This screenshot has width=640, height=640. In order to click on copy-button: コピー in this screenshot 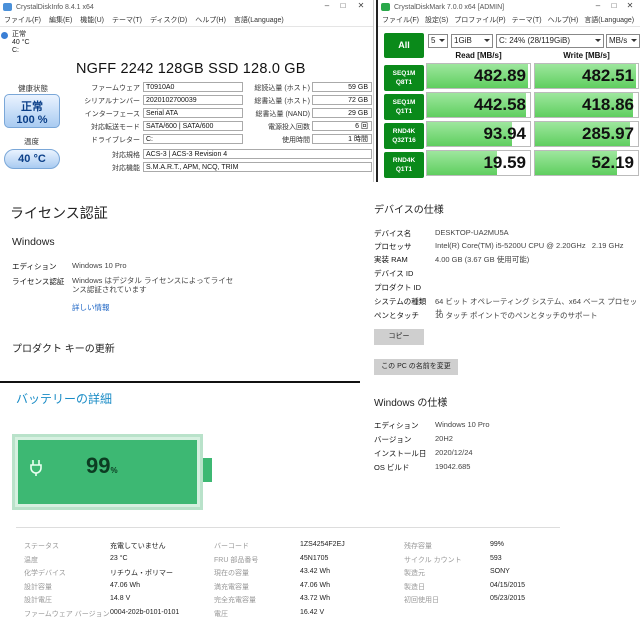, I will do `click(399, 337)`.